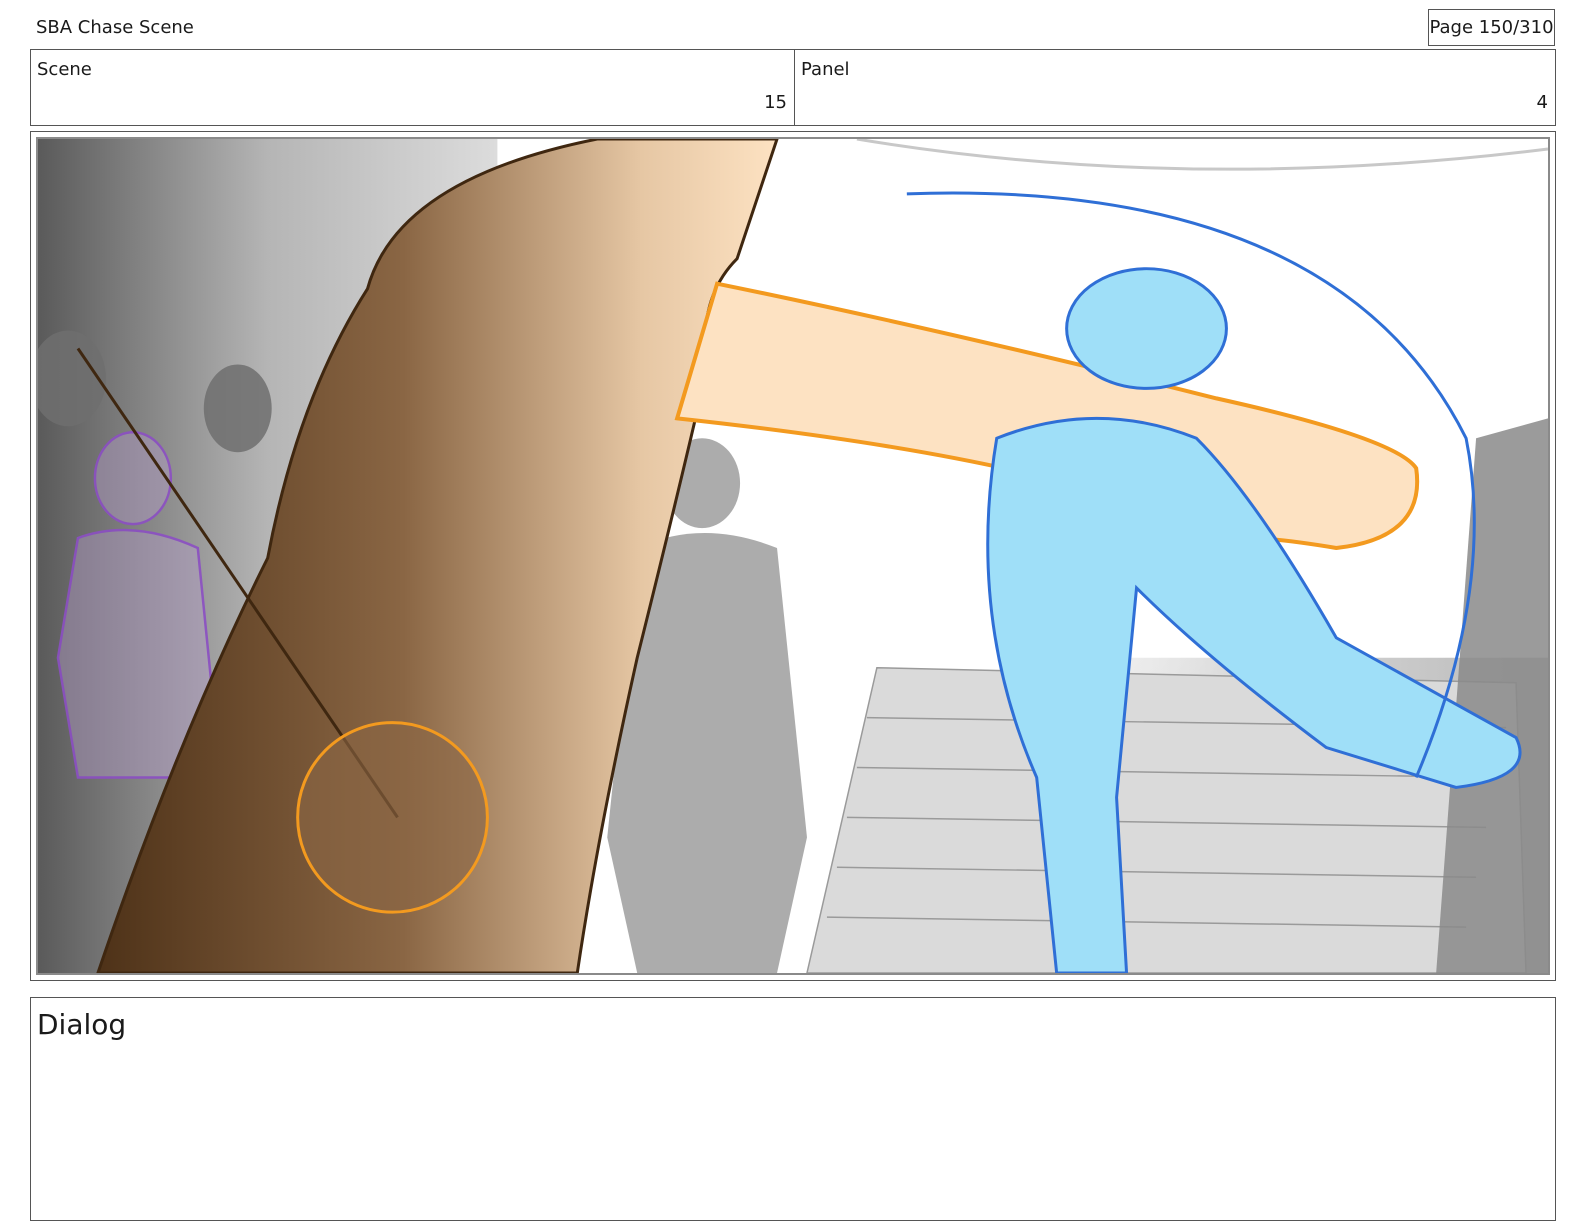  Describe the element at coordinates (825, 69) in the screenshot. I see `panel-label: Panel` at that location.